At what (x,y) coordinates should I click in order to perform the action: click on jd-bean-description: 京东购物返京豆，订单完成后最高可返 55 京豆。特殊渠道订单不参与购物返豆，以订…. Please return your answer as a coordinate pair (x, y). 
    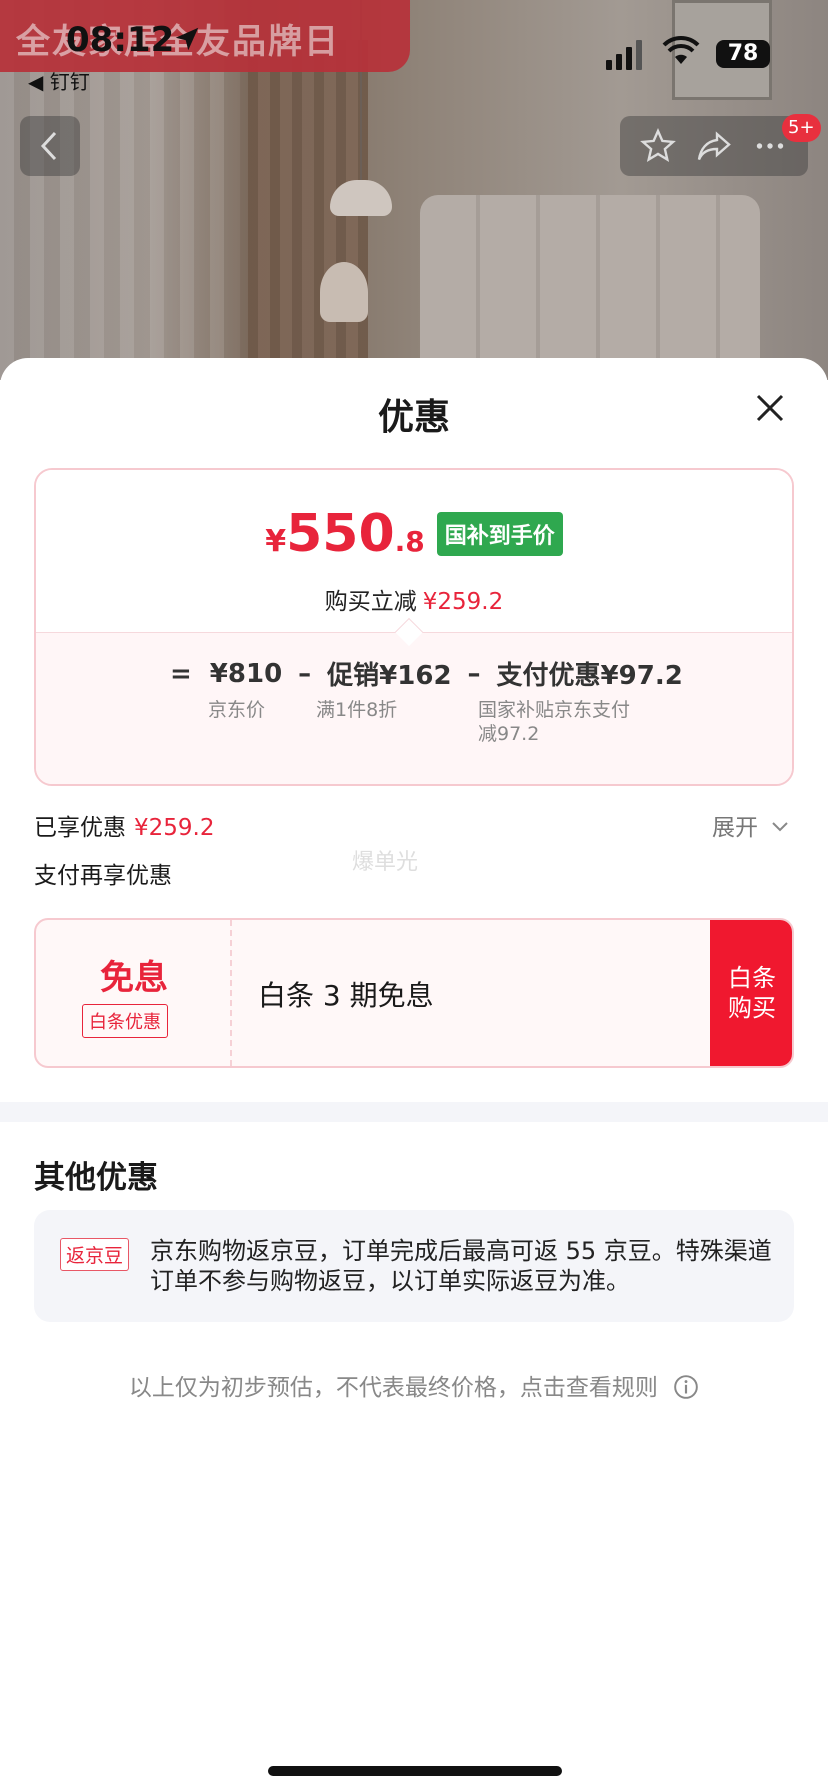
    Looking at the image, I should click on (461, 1266).